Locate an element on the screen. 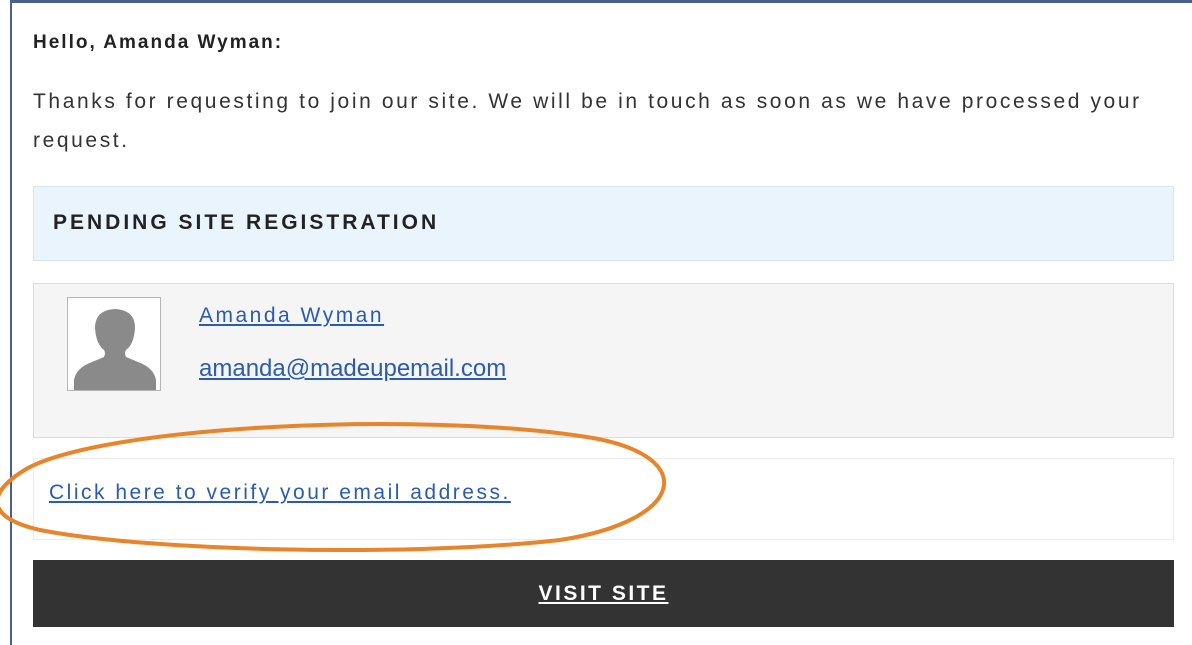  window-frame-left-border is located at coordinates (11, 322).